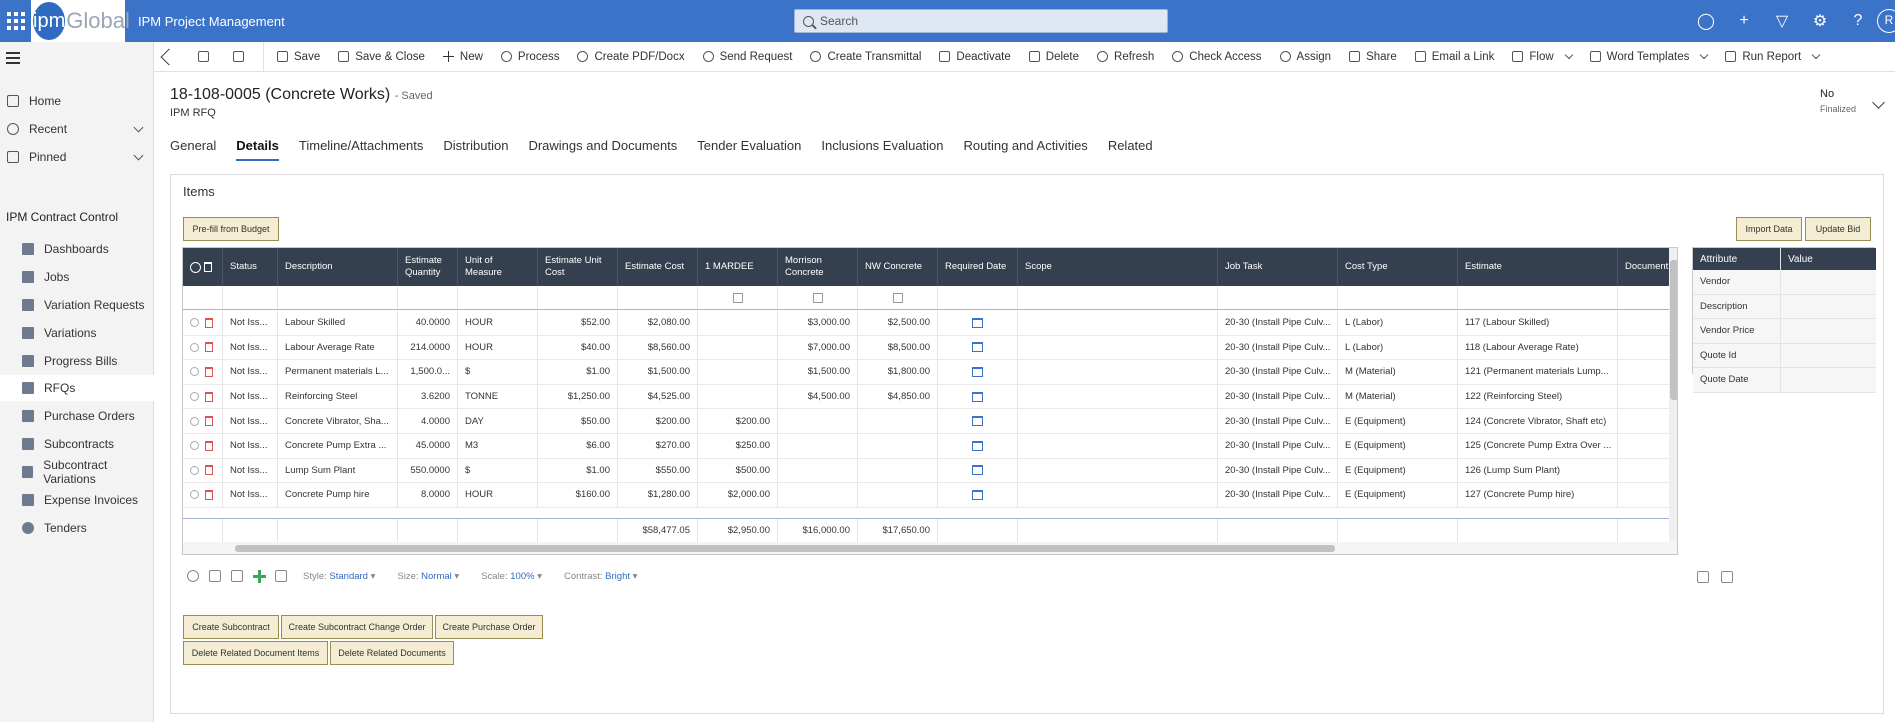  Describe the element at coordinates (738, 446) in the screenshot. I see `cell-mardee: $250.00` at that location.